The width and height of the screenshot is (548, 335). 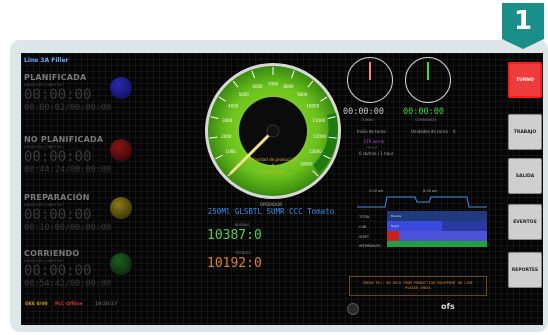 What do you see at coordinates (69, 304) in the screenshot?
I see `plc-status: PLC Offline` at bounding box center [69, 304].